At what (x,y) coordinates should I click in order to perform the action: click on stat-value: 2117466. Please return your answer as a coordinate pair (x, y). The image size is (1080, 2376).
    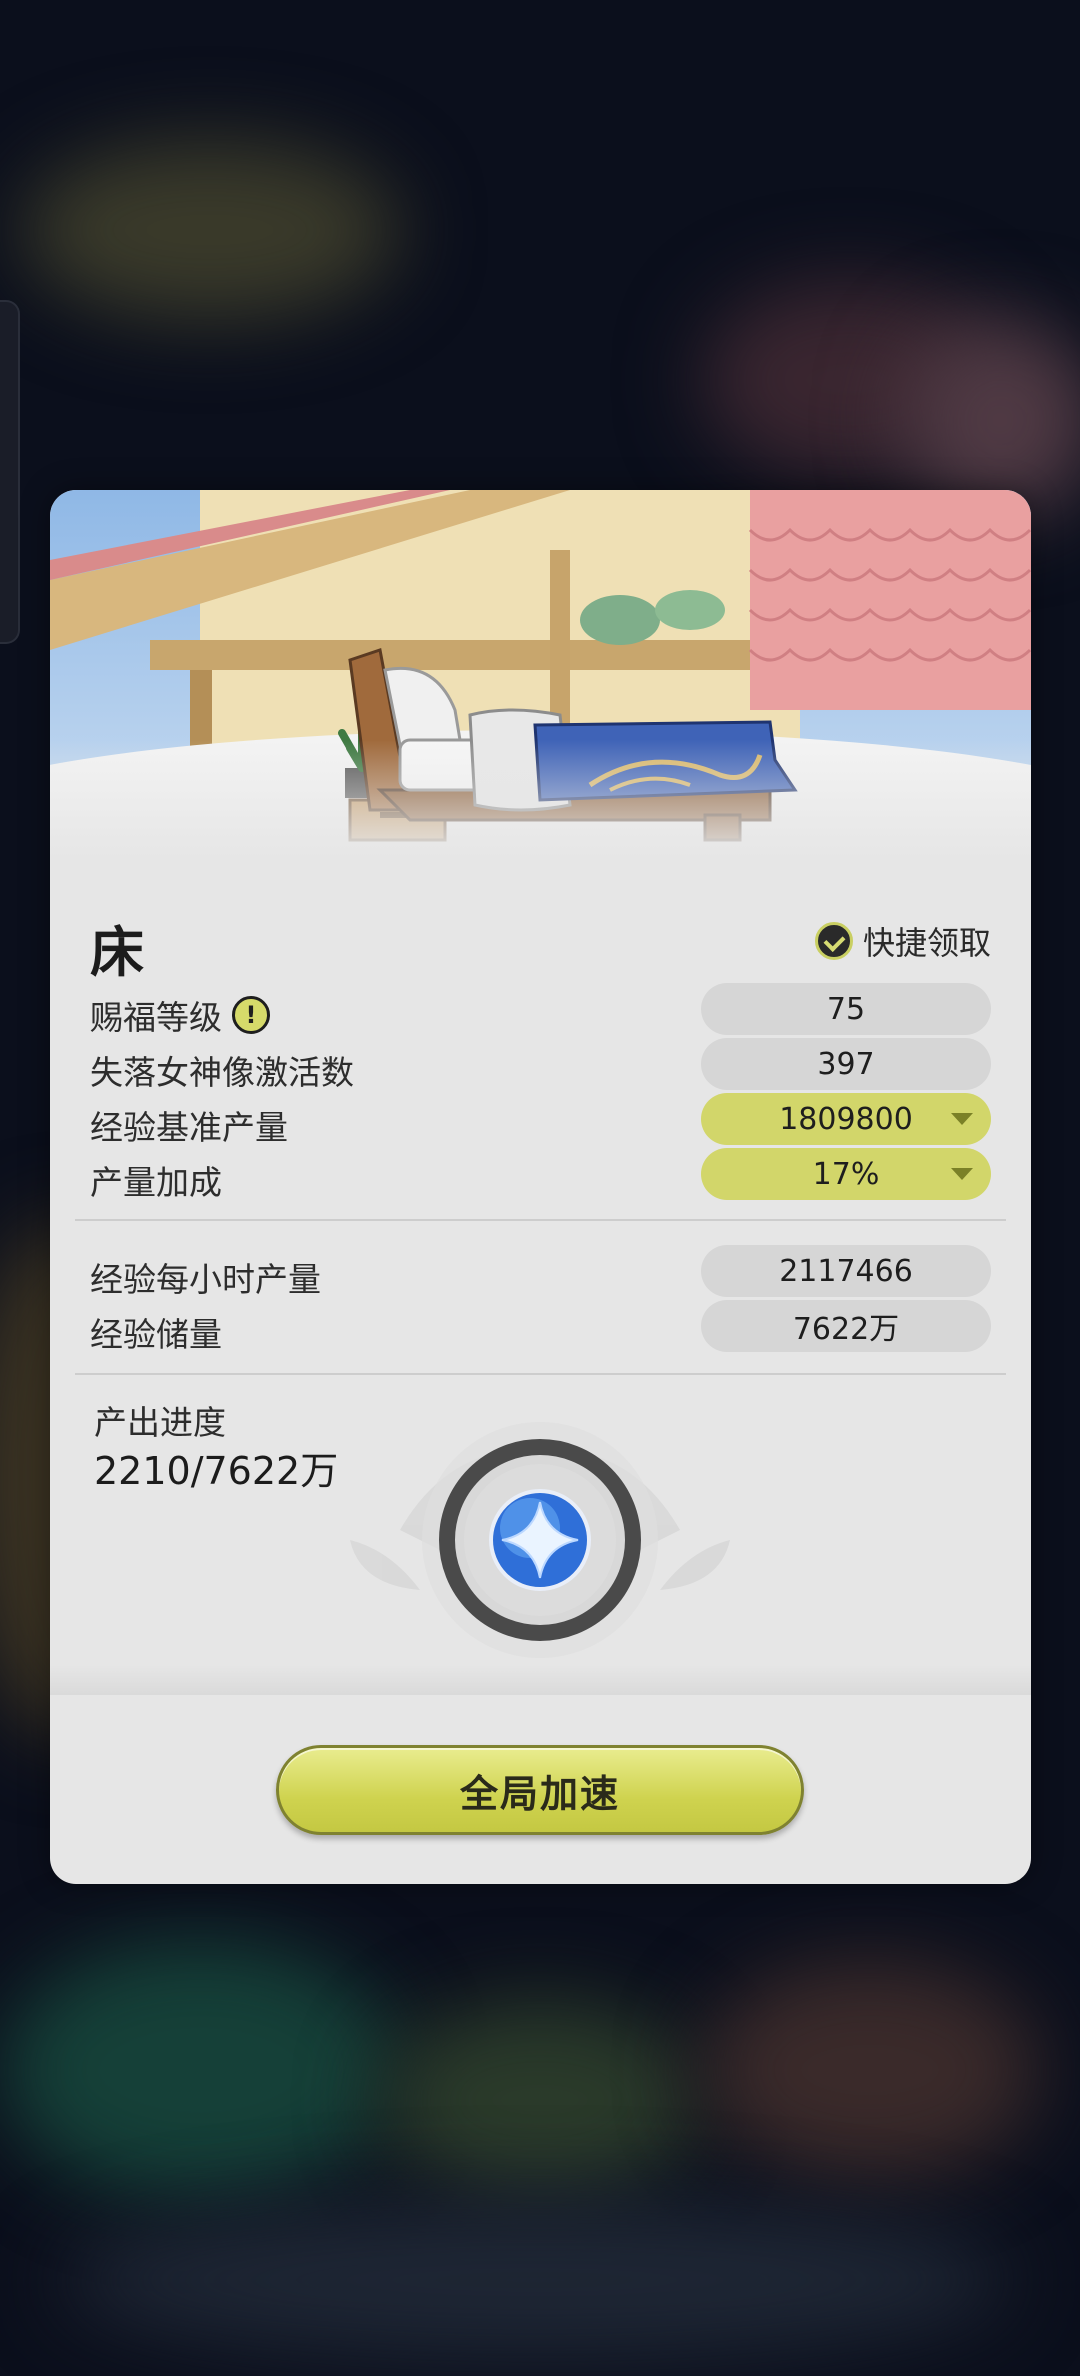
    Looking at the image, I should click on (846, 1271).